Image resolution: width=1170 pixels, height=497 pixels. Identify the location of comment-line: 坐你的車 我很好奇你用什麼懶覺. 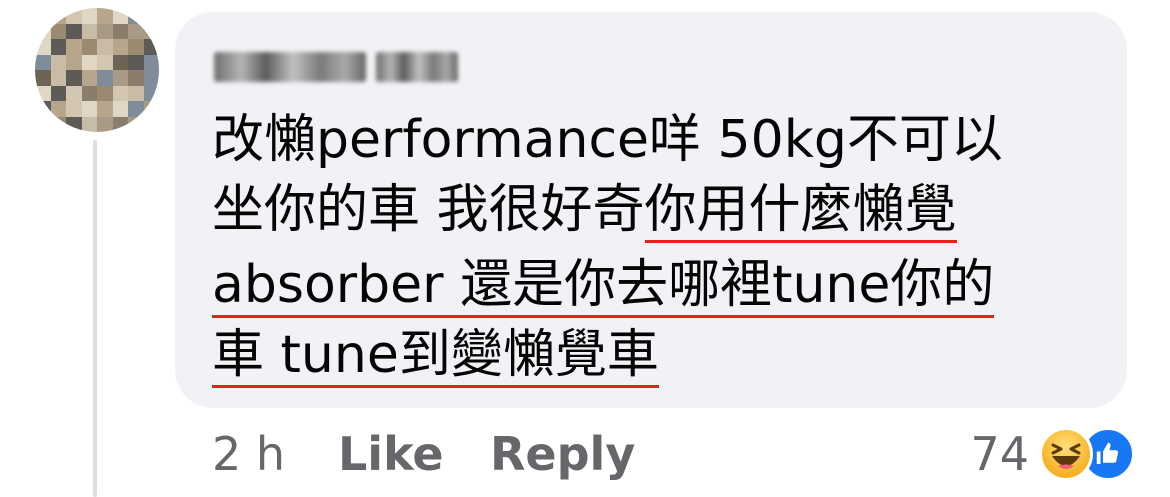
(584, 211).